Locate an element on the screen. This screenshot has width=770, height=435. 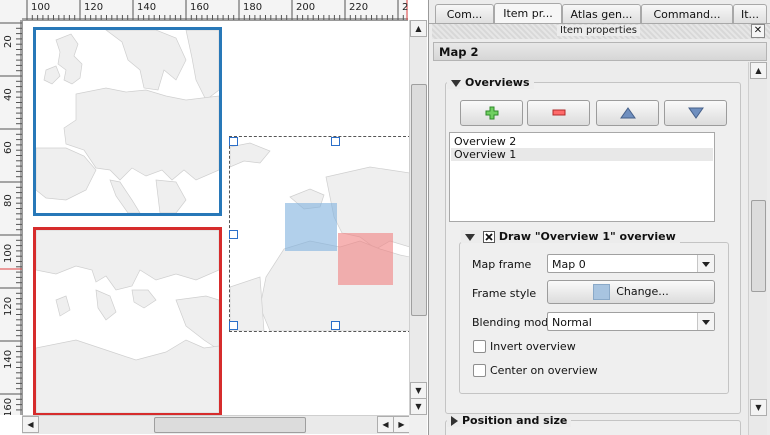
list-item: Overview 1 is located at coordinates (582, 154).